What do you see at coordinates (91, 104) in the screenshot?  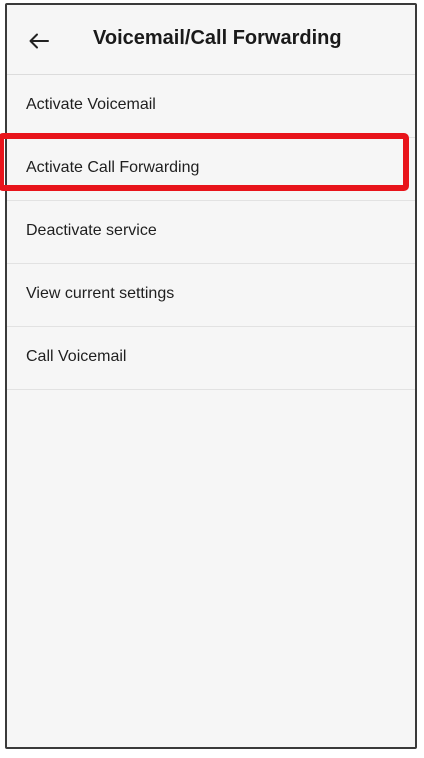 I see `menu-item-label: Activate Voicemail` at bounding box center [91, 104].